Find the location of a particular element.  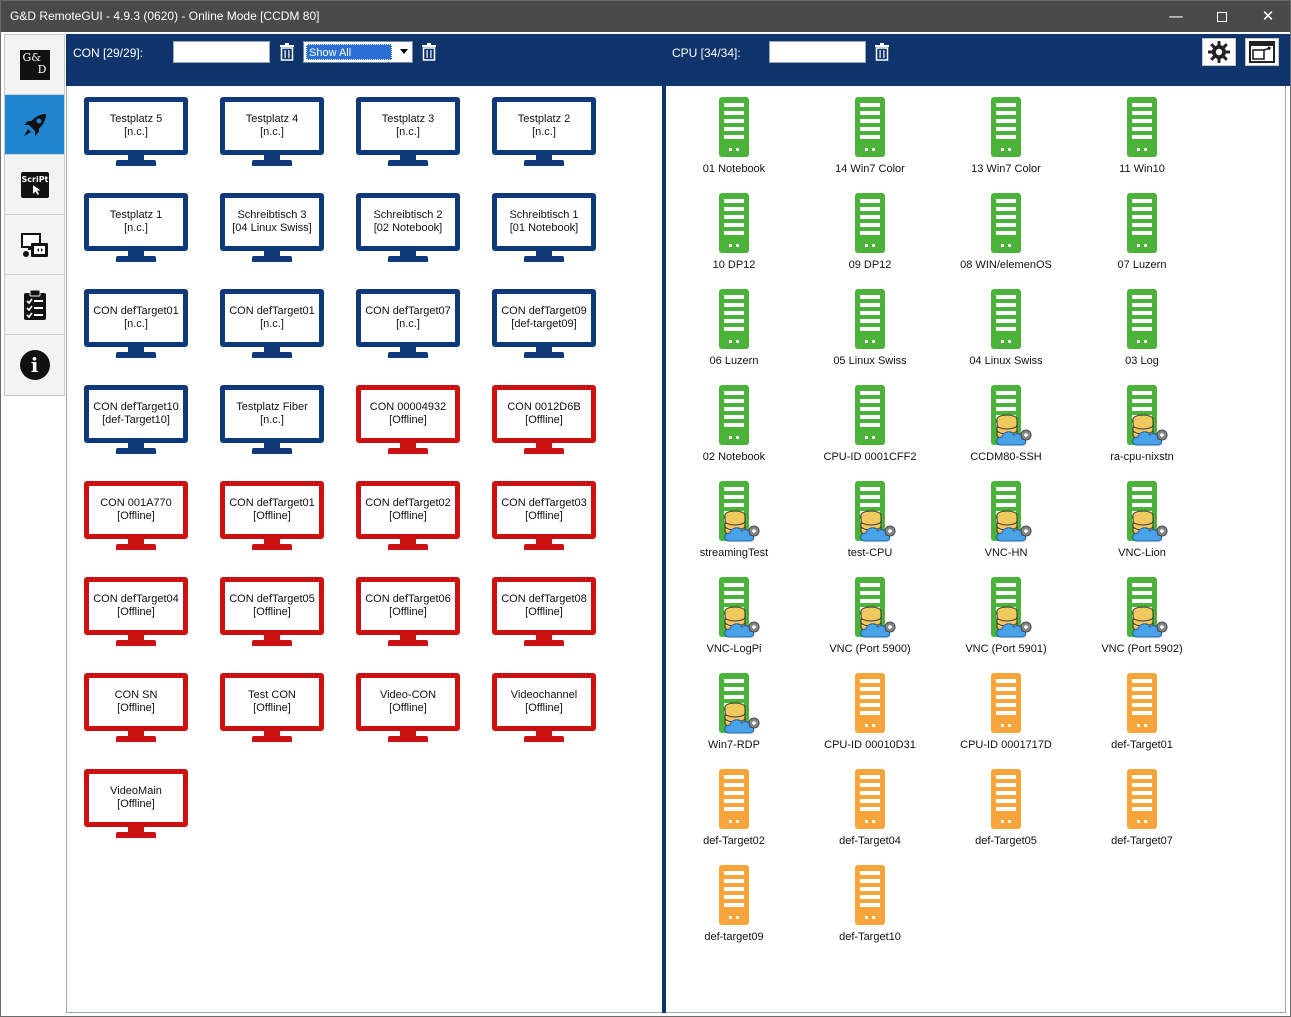

cpu-device-tile: test-CPU is located at coordinates (870, 525).